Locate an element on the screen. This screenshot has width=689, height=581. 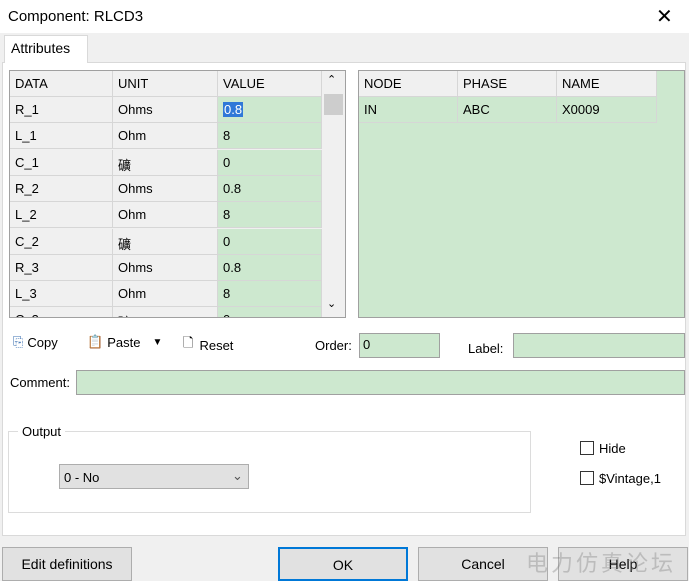
order-input: 0 is located at coordinates (399, 345).